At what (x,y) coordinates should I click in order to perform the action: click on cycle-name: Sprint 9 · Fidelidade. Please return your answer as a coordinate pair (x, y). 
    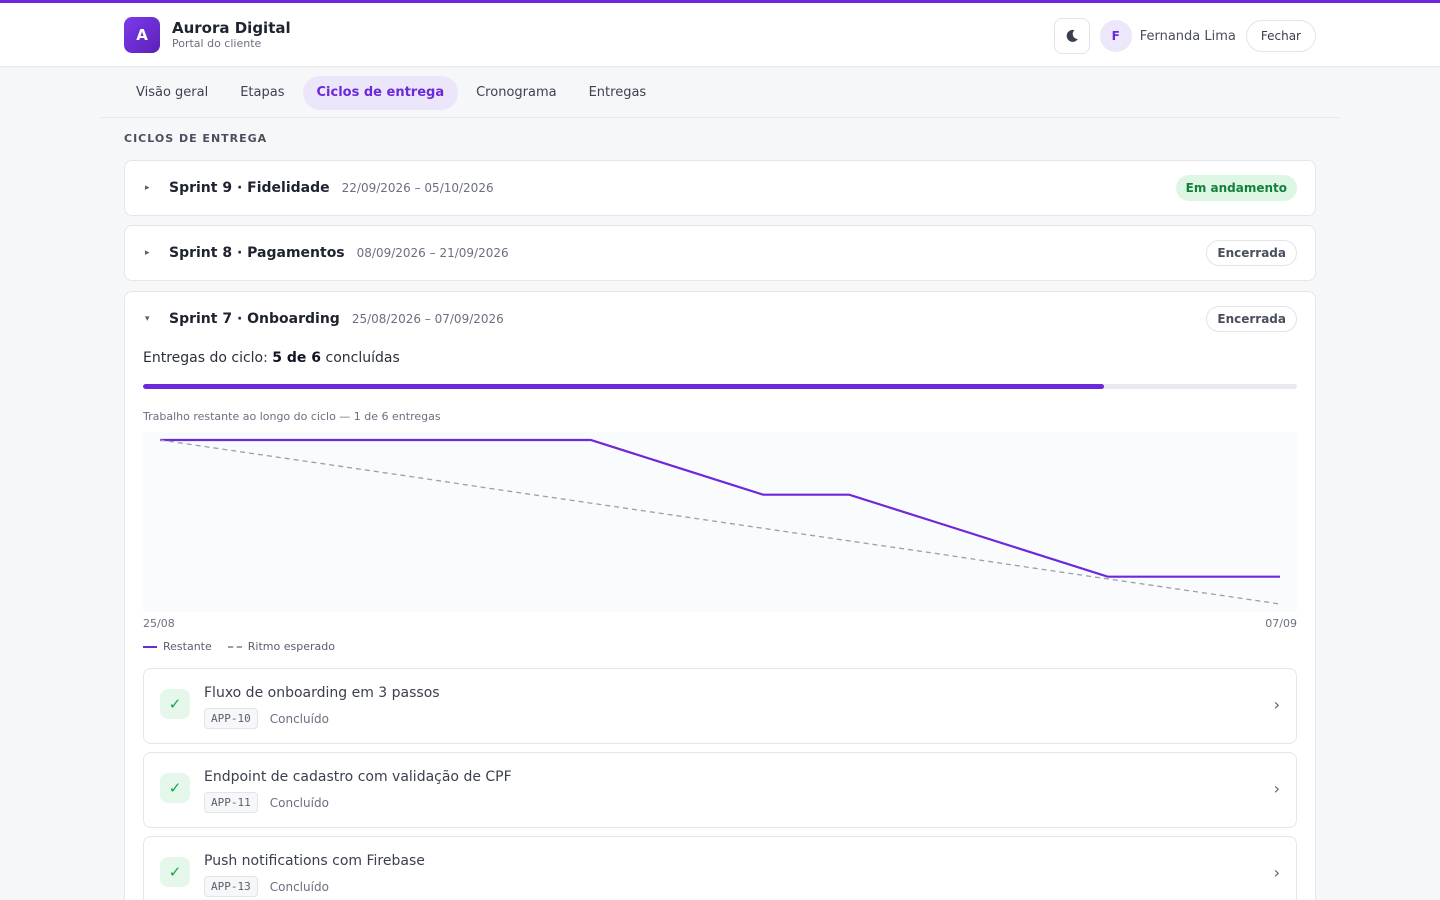
    Looking at the image, I should click on (249, 188).